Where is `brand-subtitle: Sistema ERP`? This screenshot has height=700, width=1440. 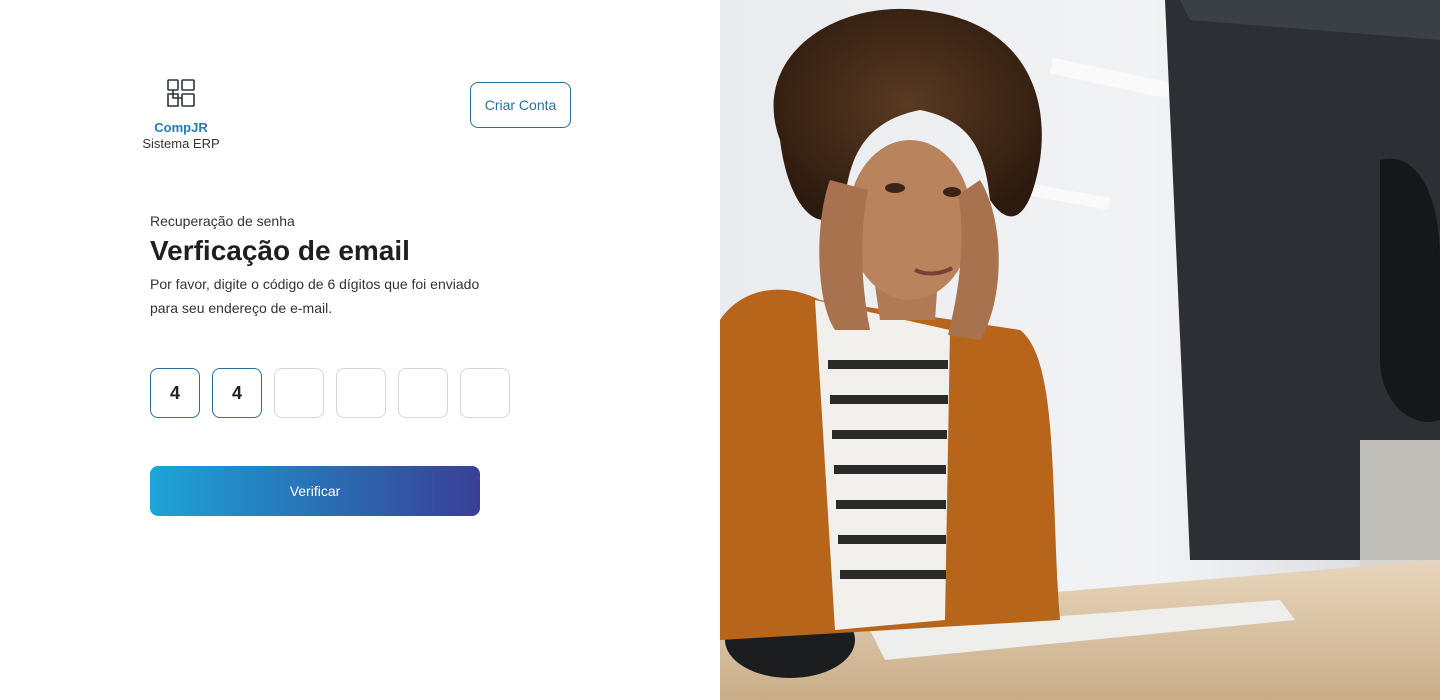 brand-subtitle: Sistema ERP is located at coordinates (181, 143).